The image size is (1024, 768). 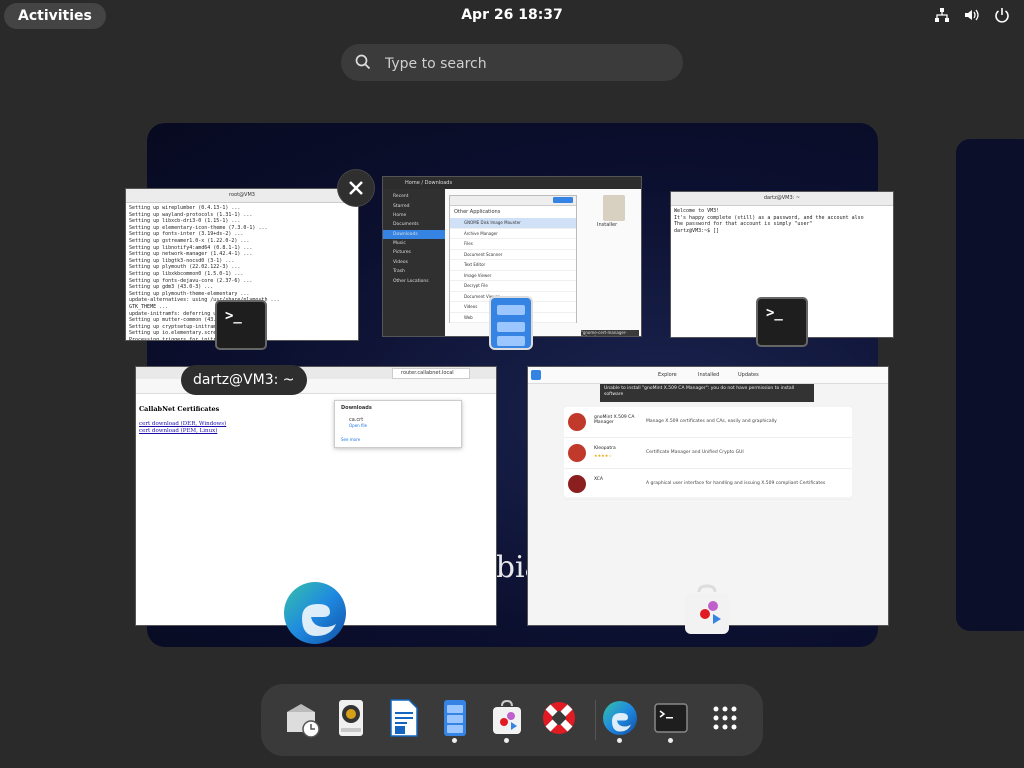 I want to click on cert-link-der: cert download (DER, Windows), so click(x=182, y=424).